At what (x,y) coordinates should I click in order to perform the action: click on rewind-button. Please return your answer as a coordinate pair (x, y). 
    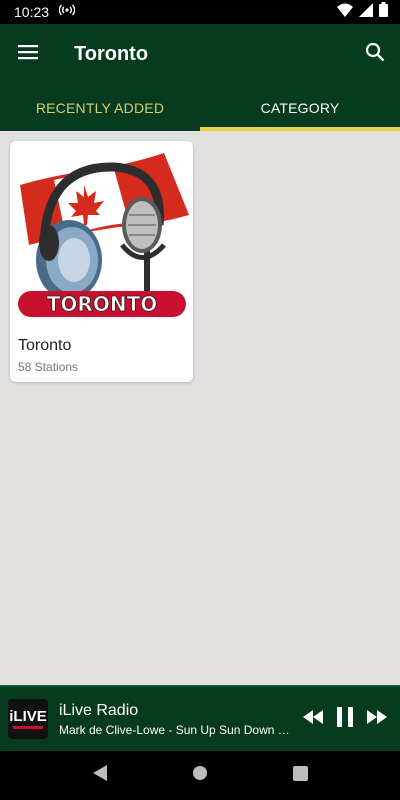
    Looking at the image, I should click on (313, 719).